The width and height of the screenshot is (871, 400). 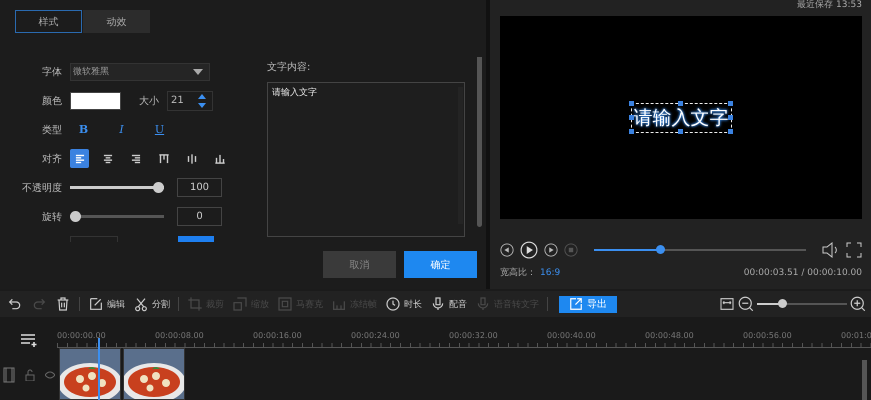 What do you see at coordinates (518, 272) in the screenshot?
I see `aspect-ratio-label: 宽高比：` at bounding box center [518, 272].